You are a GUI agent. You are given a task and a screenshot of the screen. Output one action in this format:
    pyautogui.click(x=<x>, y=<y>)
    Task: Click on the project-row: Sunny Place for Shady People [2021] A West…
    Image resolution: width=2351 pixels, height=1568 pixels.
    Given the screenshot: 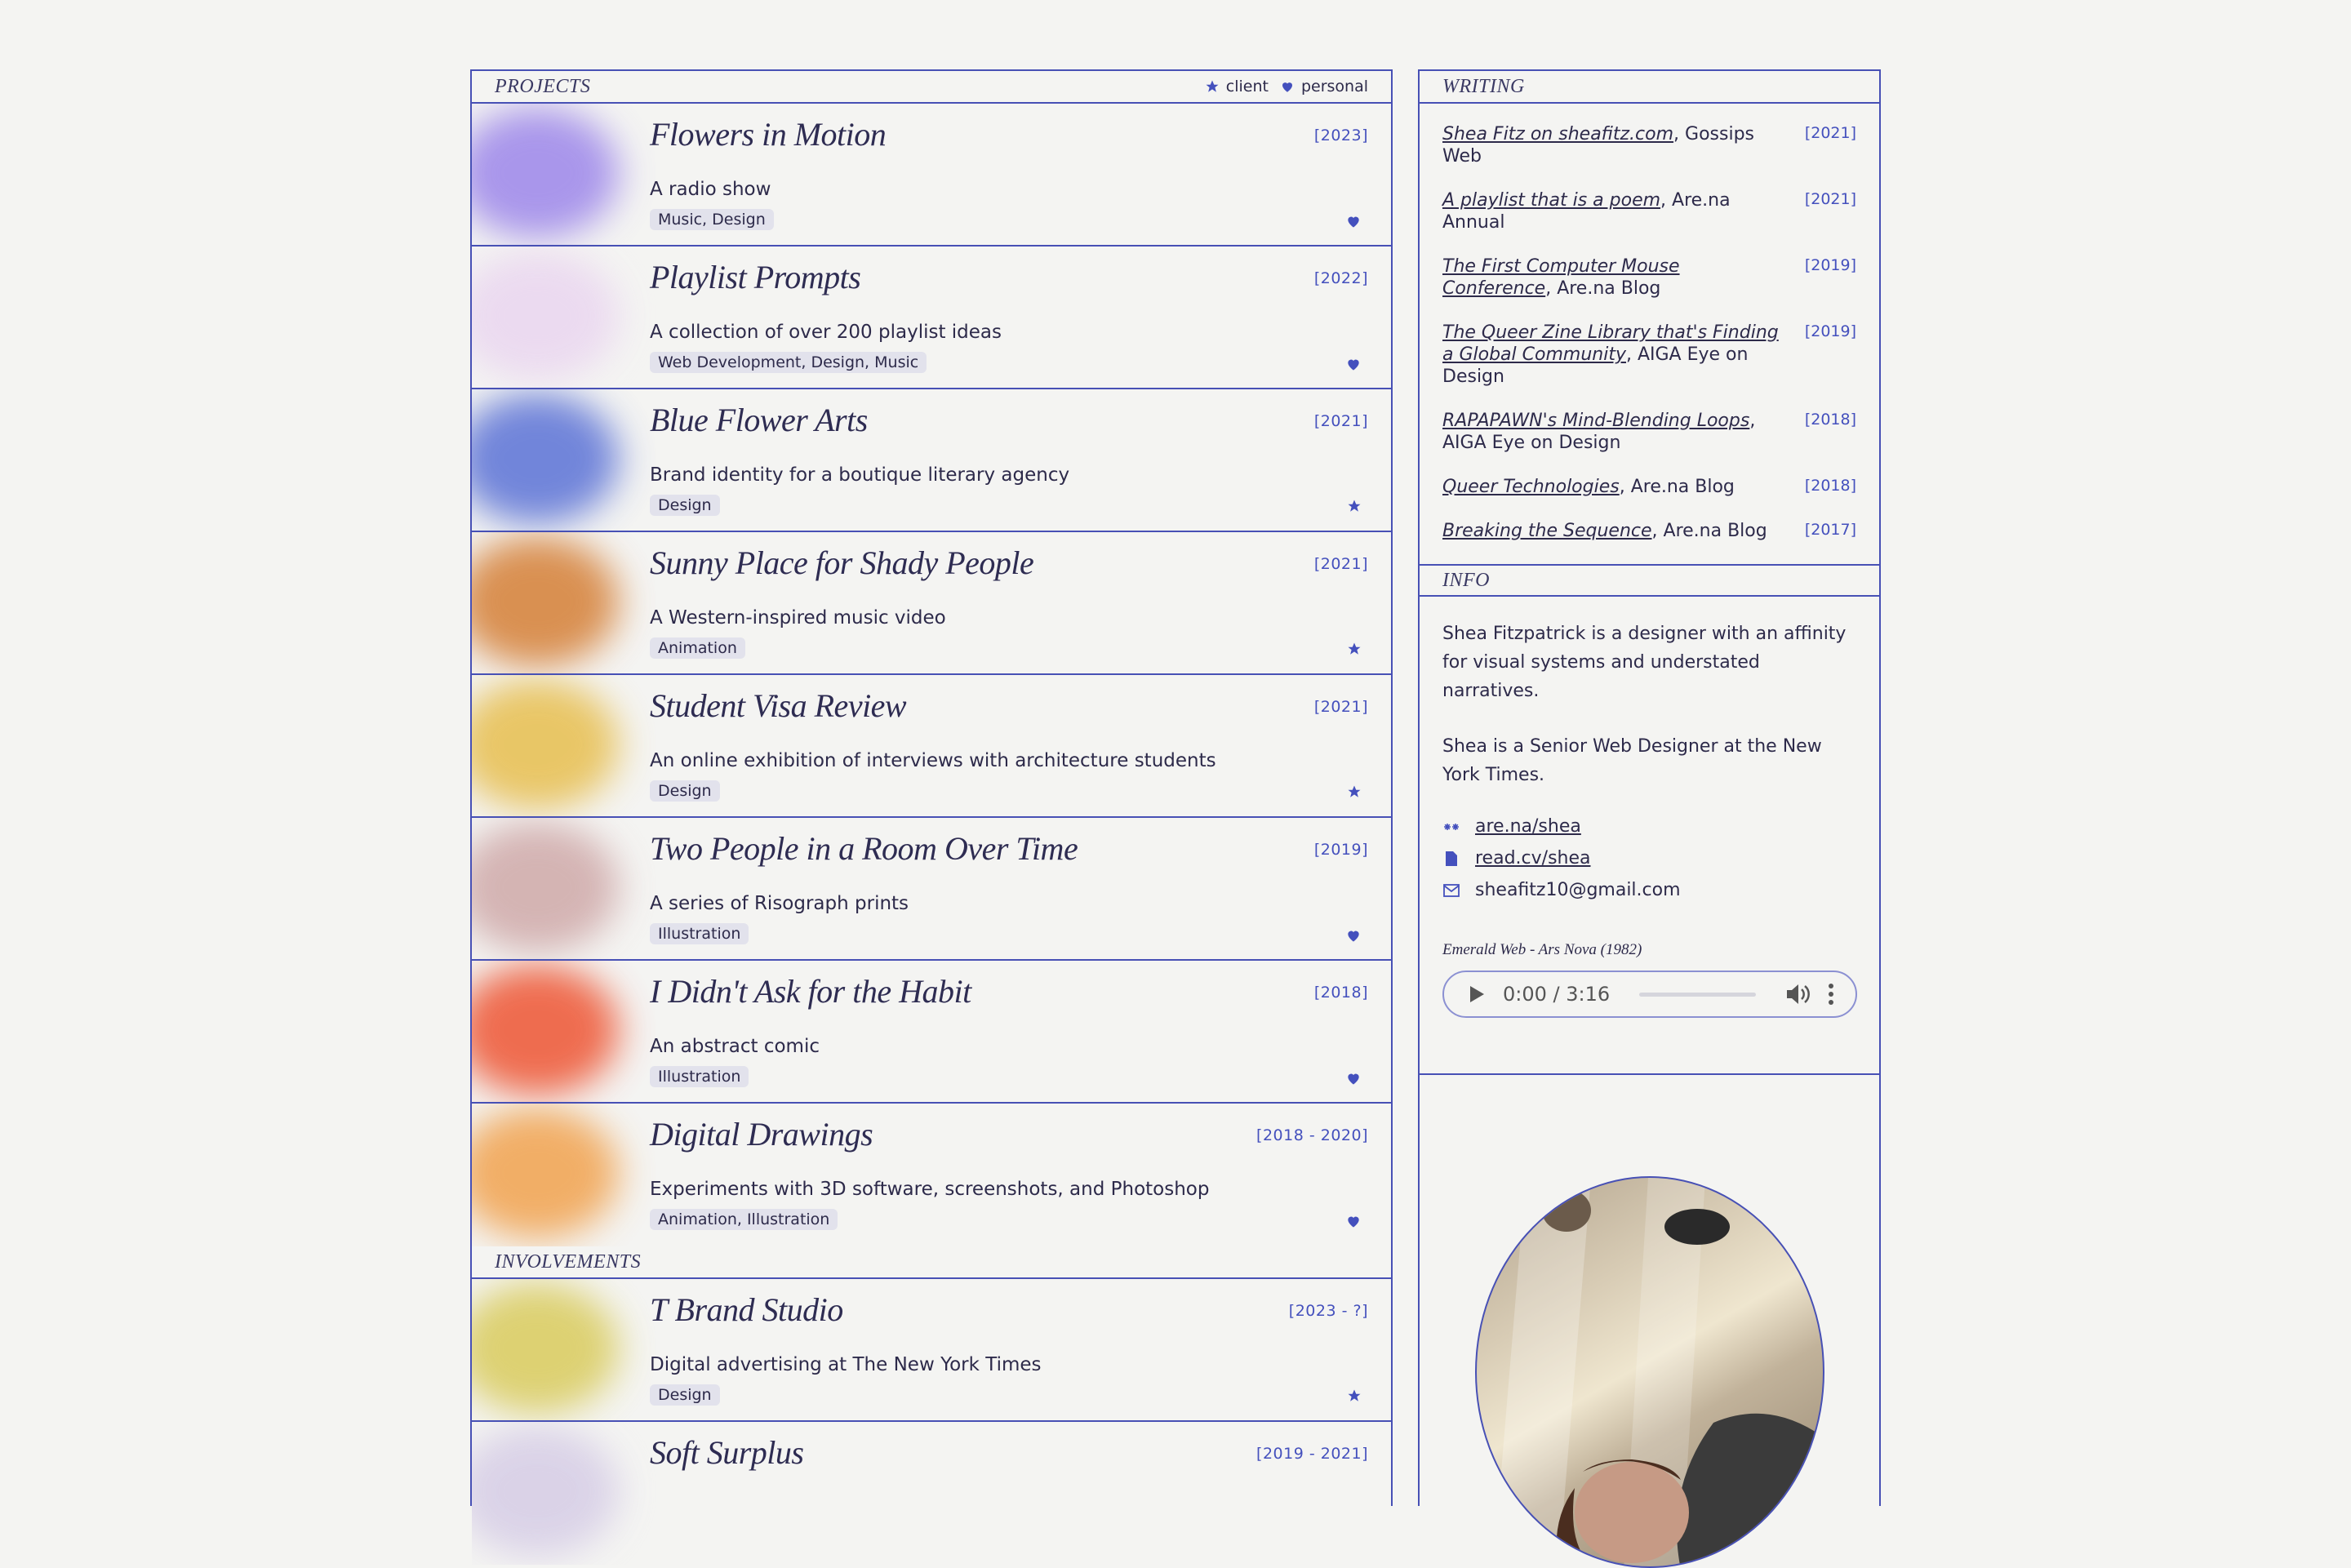 What is the action you would take?
    pyautogui.click(x=931, y=603)
    